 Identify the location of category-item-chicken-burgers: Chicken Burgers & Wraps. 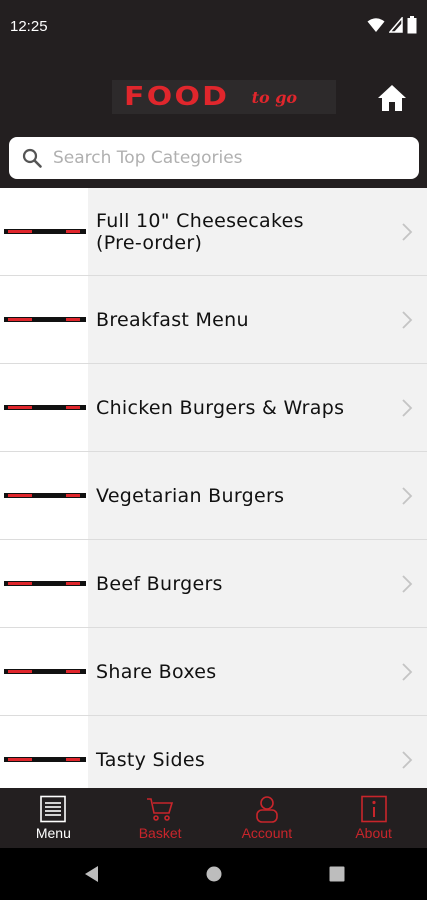
(213, 408).